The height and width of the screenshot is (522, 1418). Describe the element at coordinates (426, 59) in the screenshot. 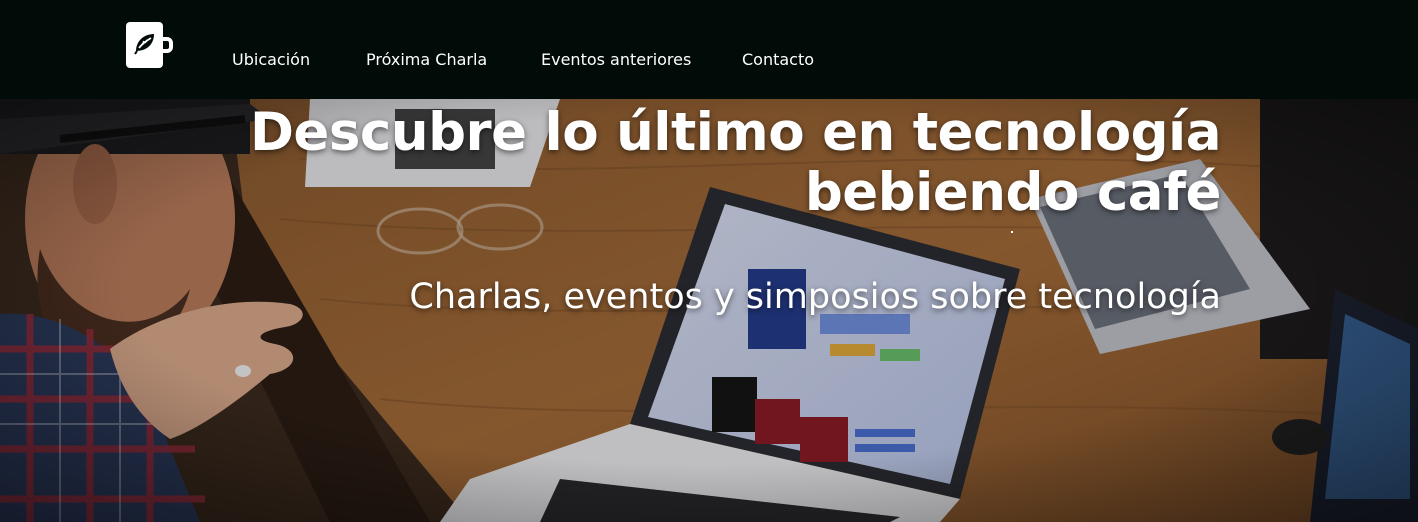

I see `nav-link-proxima-charla: Próxima Charla` at that location.